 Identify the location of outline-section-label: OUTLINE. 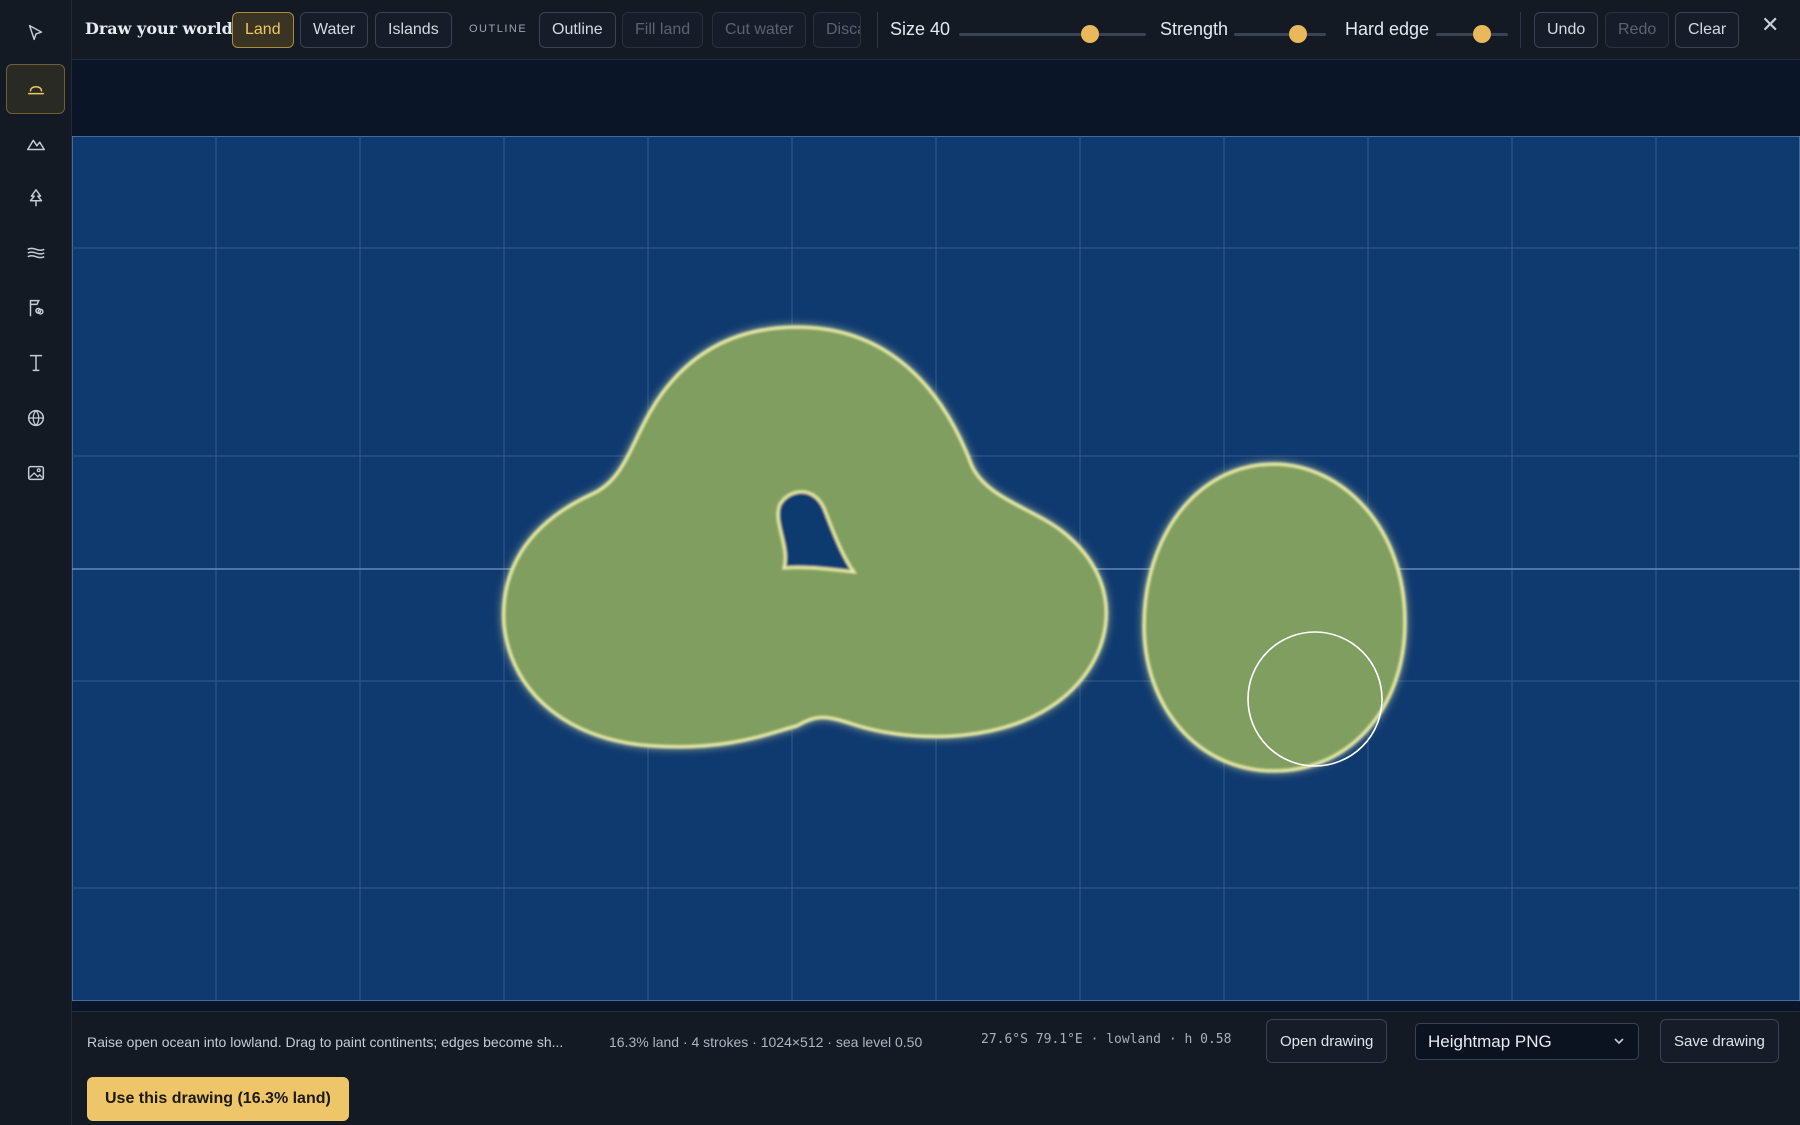
(498, 29).